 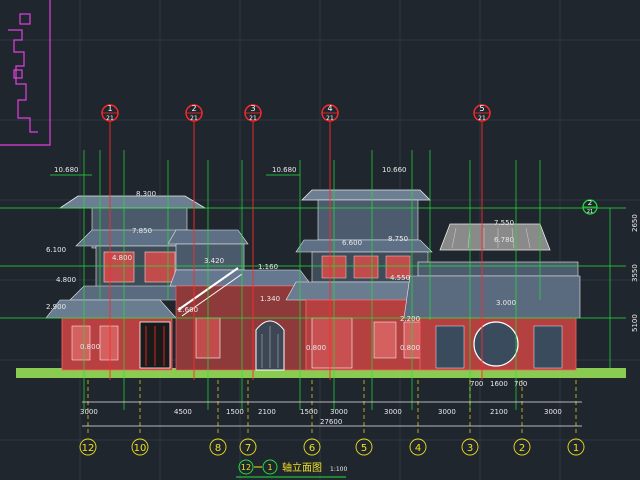 I want to click on section-mark-3-sub: 21, so click(x=330, y=118).